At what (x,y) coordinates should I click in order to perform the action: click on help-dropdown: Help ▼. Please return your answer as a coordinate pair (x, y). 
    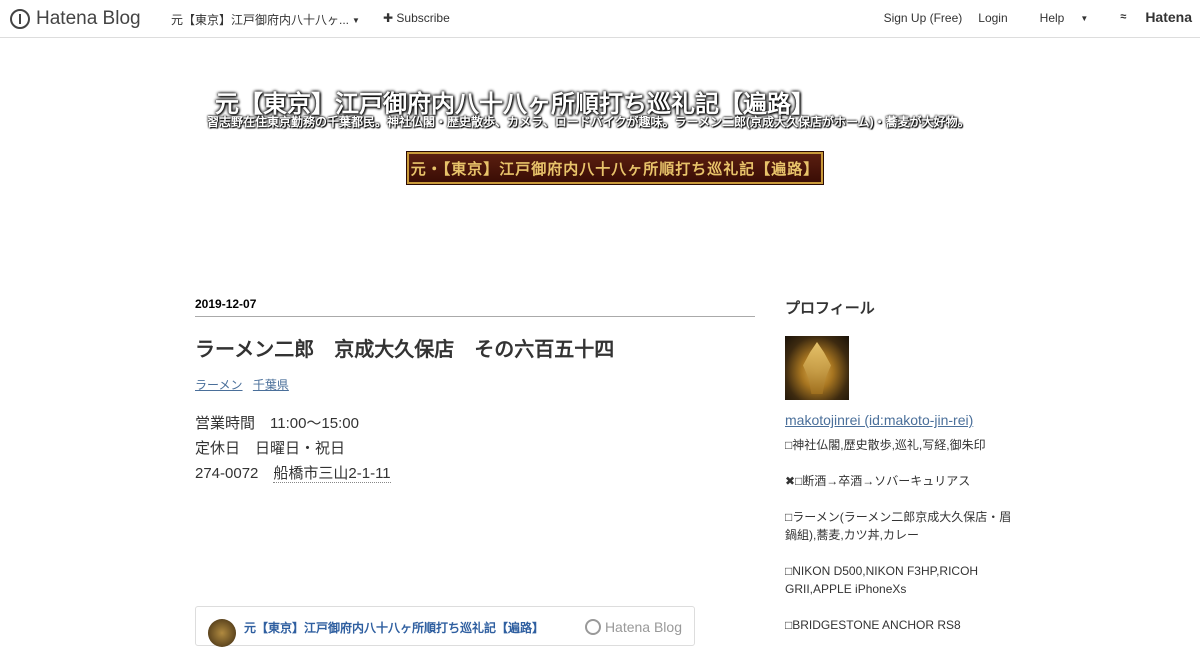
    Looking at the image, I should click on (1056, 18).